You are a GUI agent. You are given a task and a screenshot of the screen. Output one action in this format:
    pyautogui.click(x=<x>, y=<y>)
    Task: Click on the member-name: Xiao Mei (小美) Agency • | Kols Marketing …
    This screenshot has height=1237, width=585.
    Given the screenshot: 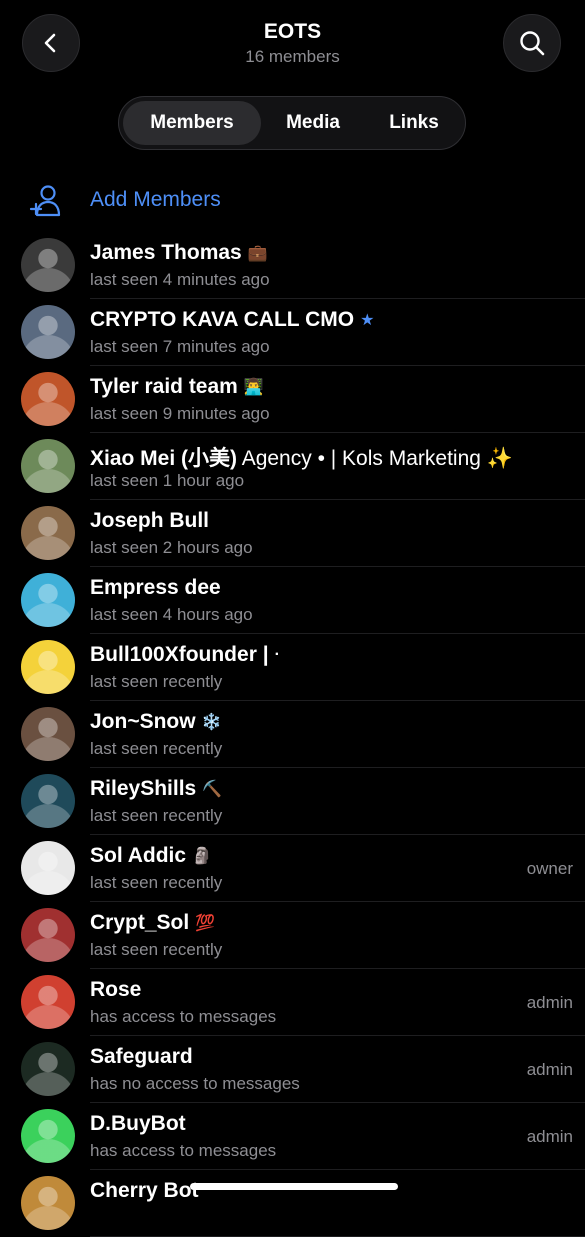 What is the action you would take?
    pyautogui.click(x=301, y=457)
    